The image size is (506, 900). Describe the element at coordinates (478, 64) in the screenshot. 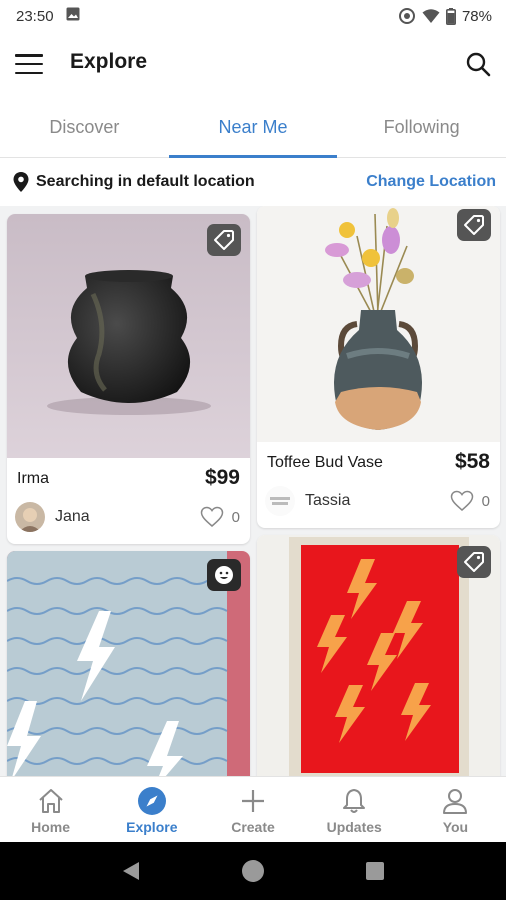

I see `search-icon` at that location.